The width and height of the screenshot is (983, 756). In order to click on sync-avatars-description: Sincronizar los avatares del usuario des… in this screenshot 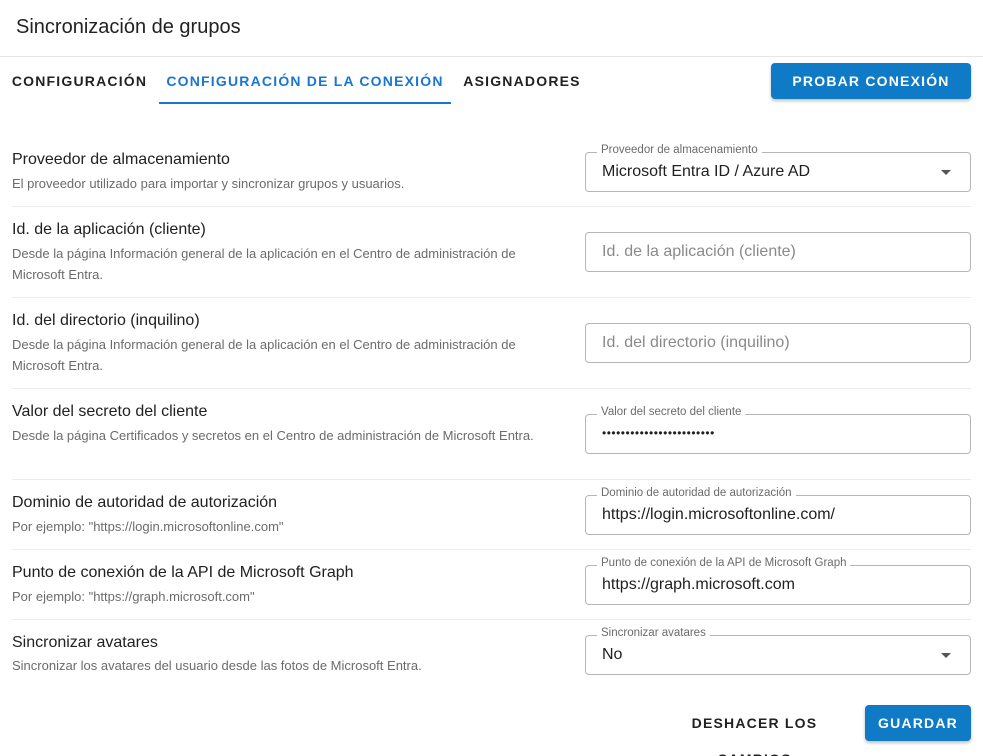, I will do `click(217, 665)`.